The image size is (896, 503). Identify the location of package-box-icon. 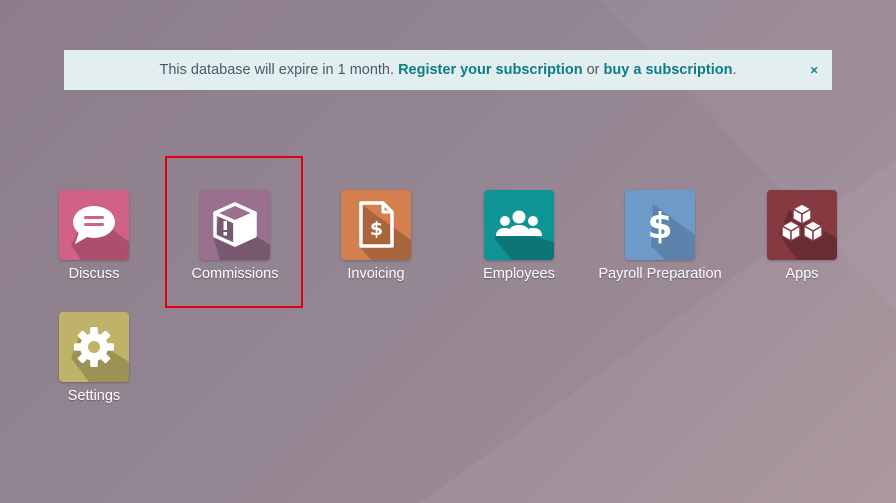
(235, 224).